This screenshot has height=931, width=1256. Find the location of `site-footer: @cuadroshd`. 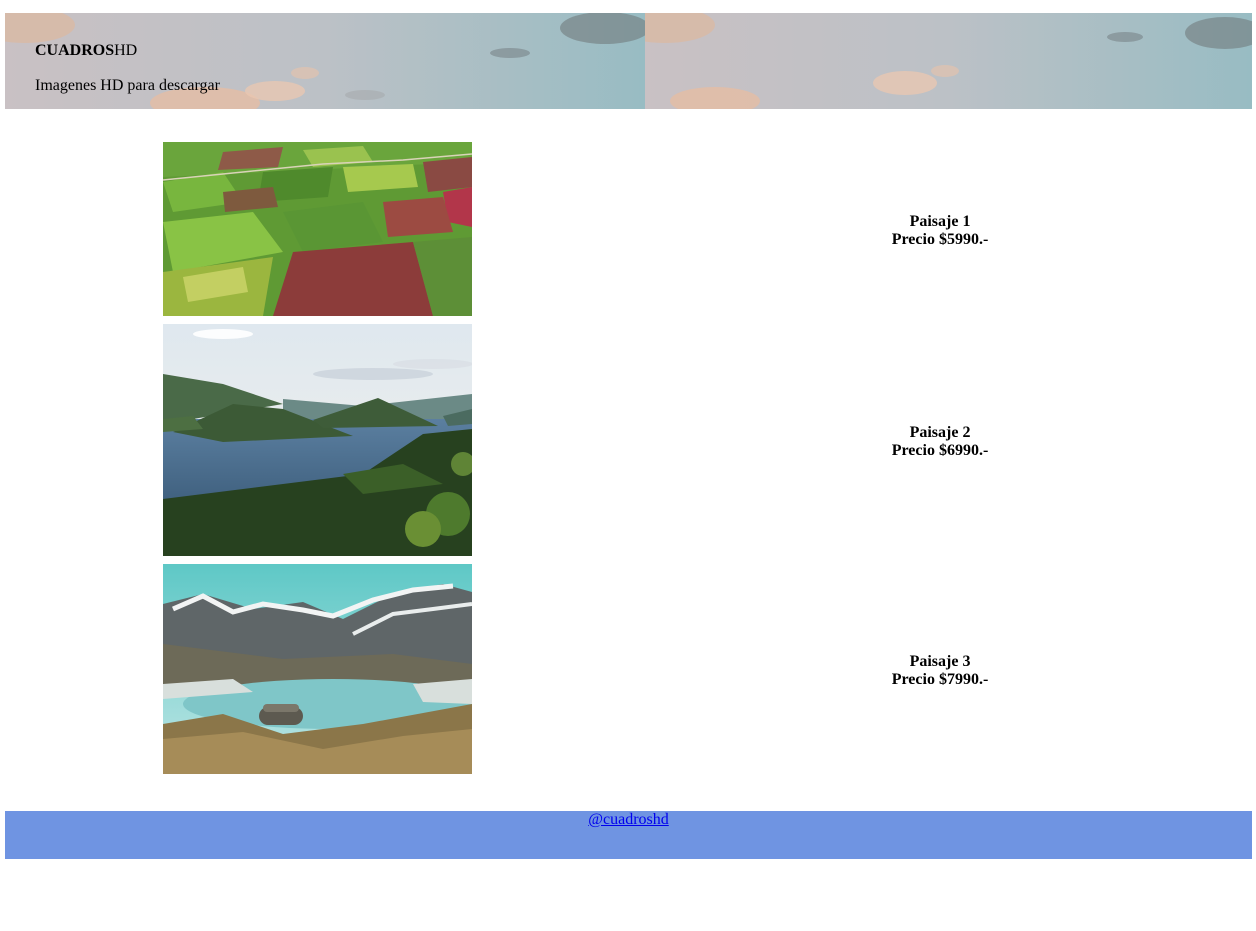

site-footer: @cuadroshd is located at coordinates (628, 835).